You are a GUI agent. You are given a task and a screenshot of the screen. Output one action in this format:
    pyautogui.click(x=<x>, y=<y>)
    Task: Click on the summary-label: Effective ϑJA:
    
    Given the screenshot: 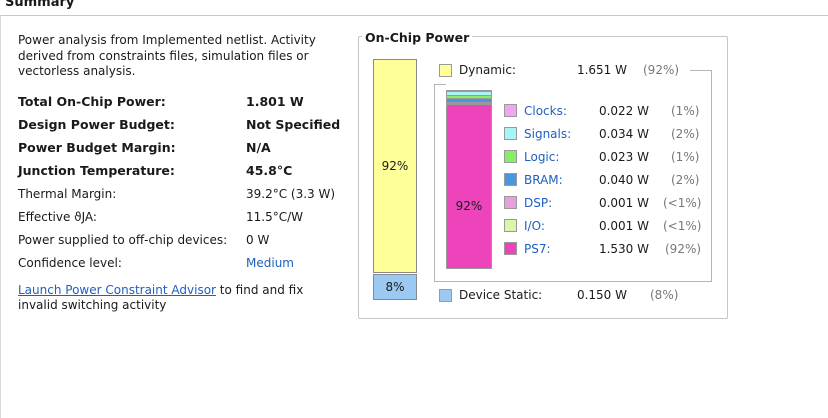 What is the action you would take?
    pyautogui.click(x=57, y=217)
    